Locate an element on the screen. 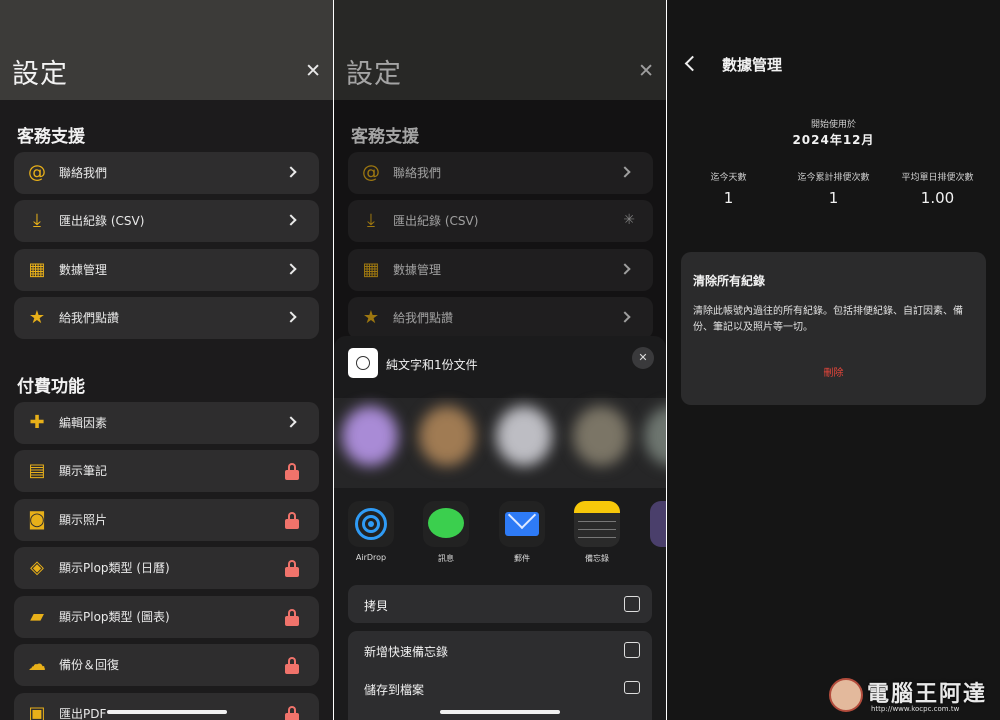  mail-icon is located at coordinates (522, 524).